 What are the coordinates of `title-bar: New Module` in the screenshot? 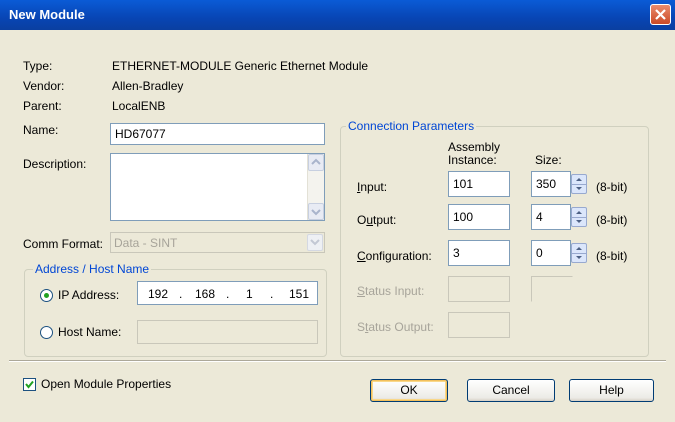 It's located at (337, 15).